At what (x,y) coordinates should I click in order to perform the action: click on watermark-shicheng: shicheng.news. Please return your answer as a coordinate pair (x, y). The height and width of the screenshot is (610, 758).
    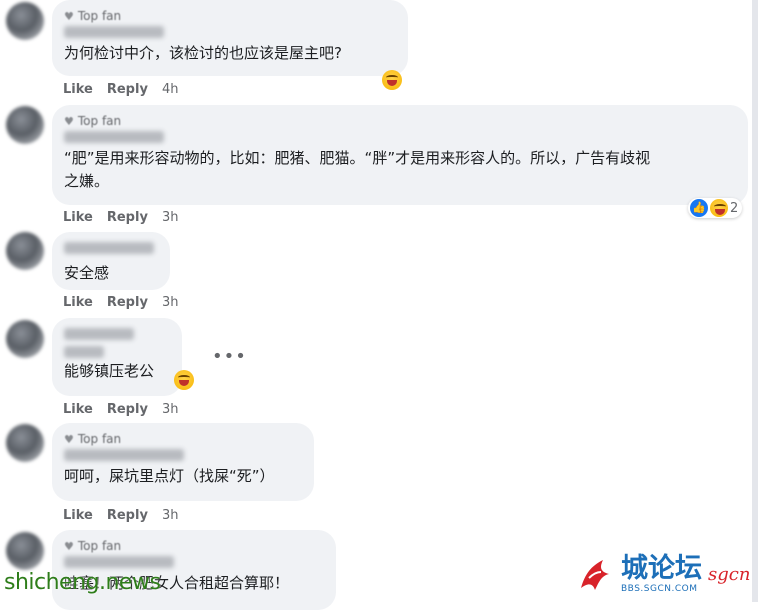
    Looking at the image, I should click on (82, 582).